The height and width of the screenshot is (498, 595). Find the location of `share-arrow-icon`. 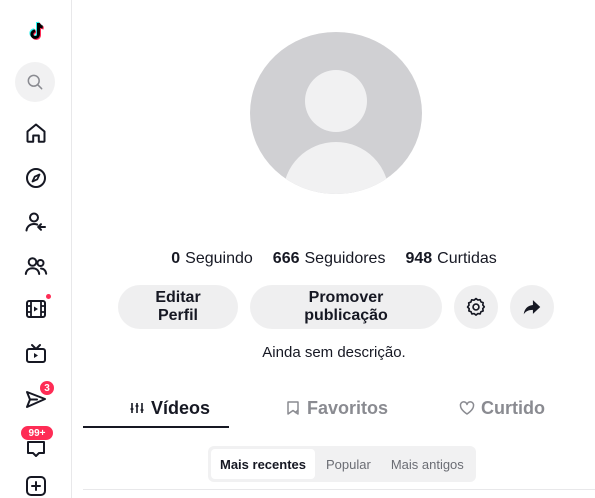

share-arrow-icon is located at coordinates (532, 307).